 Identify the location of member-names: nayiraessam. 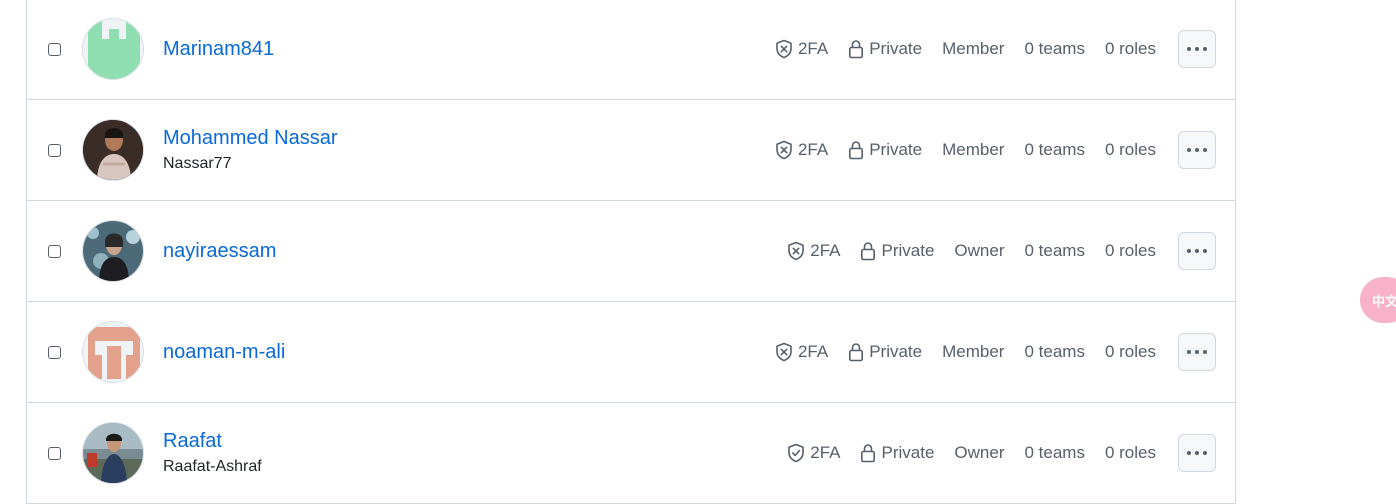
(219, 251).